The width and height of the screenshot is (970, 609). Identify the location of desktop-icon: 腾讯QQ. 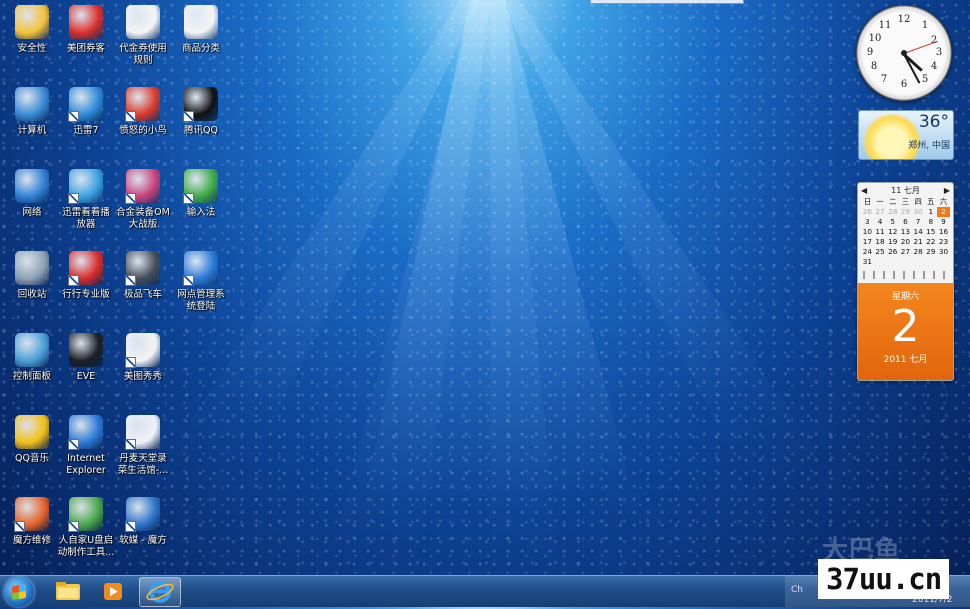
(201, 112).